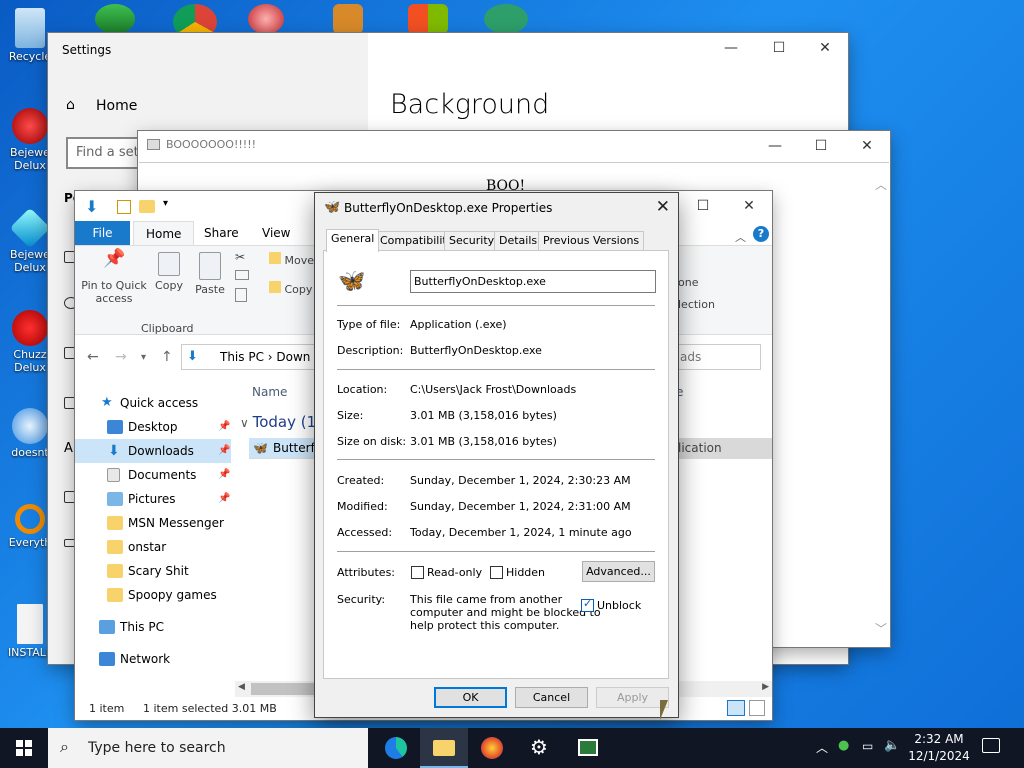 The width and height of the screenshot is (1024, 768). Describe the element at coordinates (240, 257) in the screenshot. I see `cut-icon: ✂` at that location.